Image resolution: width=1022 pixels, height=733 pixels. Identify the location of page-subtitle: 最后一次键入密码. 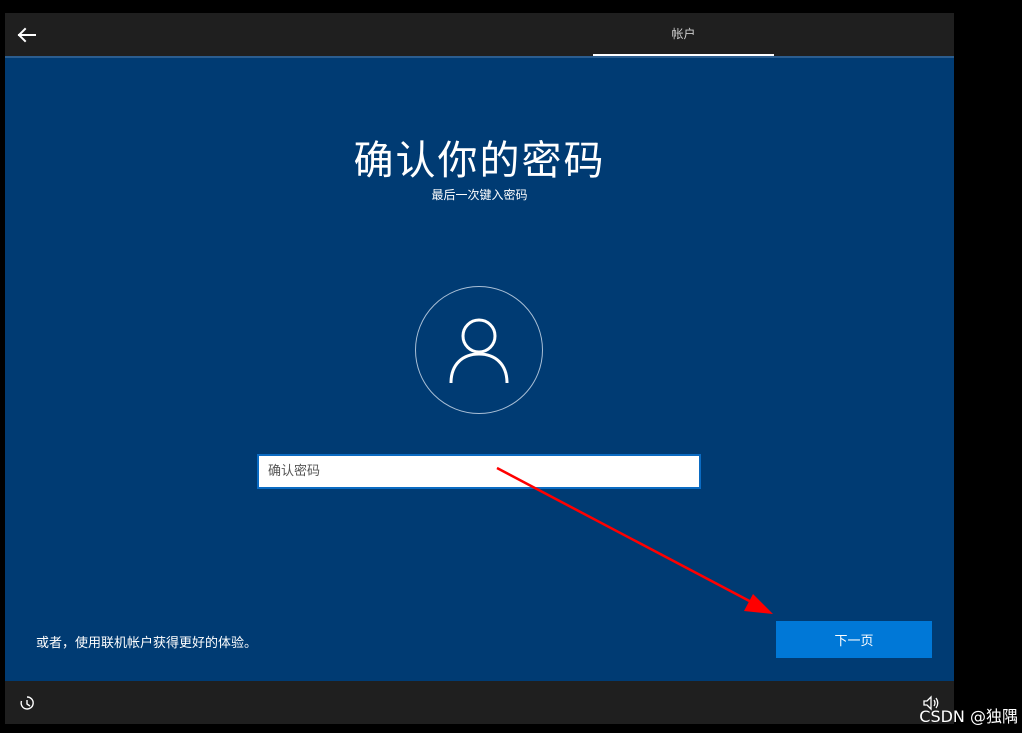
(479, 195).